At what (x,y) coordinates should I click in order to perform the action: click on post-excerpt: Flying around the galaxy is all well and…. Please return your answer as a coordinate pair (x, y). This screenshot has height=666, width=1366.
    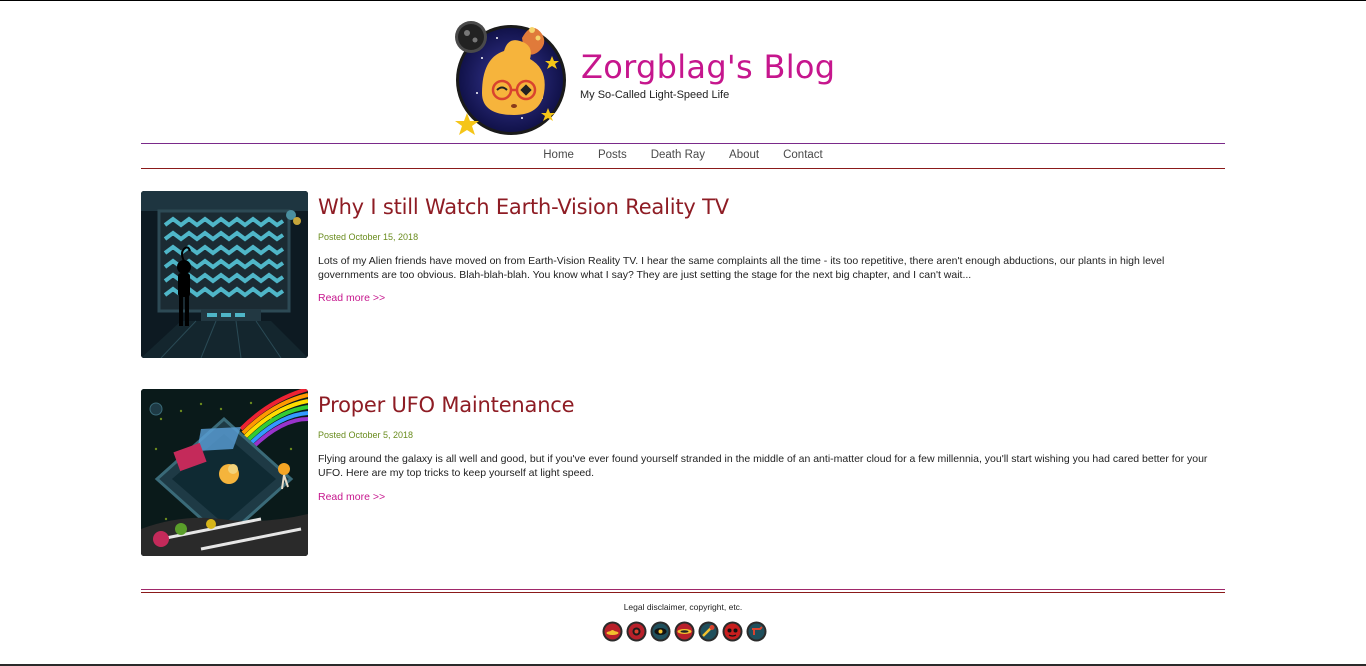
    Looking at the image, I should click on (763, 466).